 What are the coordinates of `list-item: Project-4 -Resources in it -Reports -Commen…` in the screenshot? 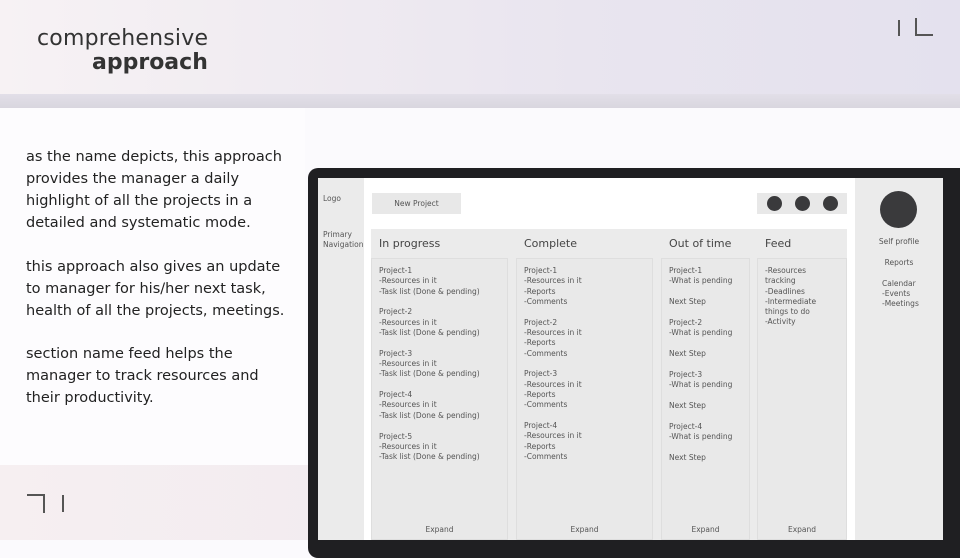 It's located at (584, 441).